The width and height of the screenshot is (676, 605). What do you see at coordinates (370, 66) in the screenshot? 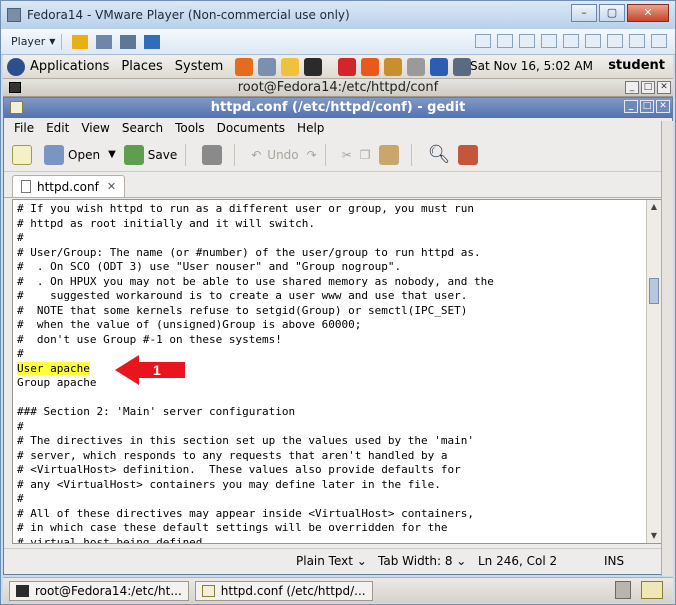
I see `alert-icon` at bounding box center [370, 66].